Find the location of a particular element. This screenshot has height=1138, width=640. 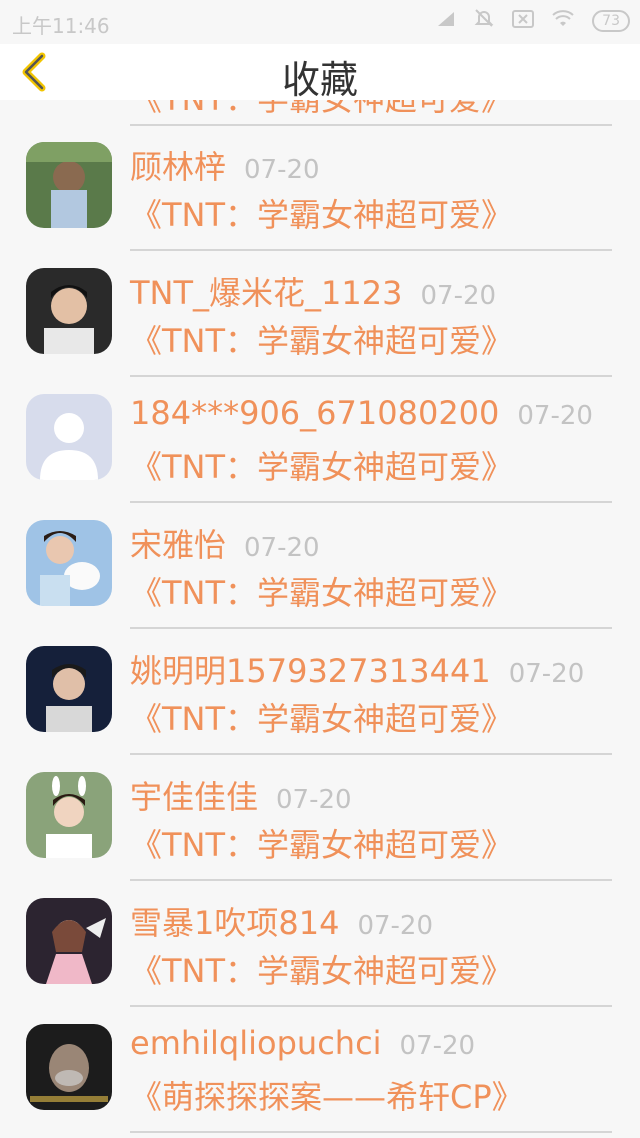

page-title: 收藏 is located at coordinates (319, 80).